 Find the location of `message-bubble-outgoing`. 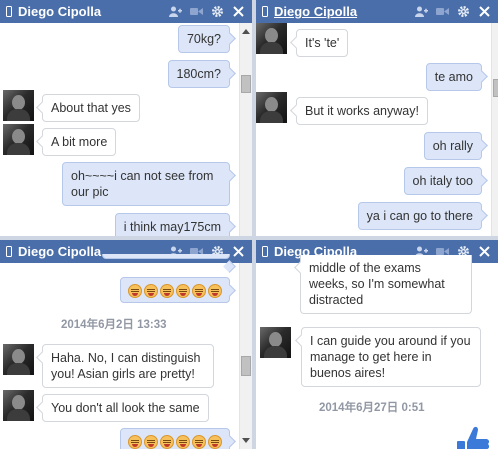

message-bubble-outgoing is located at coordinates (166, 256).